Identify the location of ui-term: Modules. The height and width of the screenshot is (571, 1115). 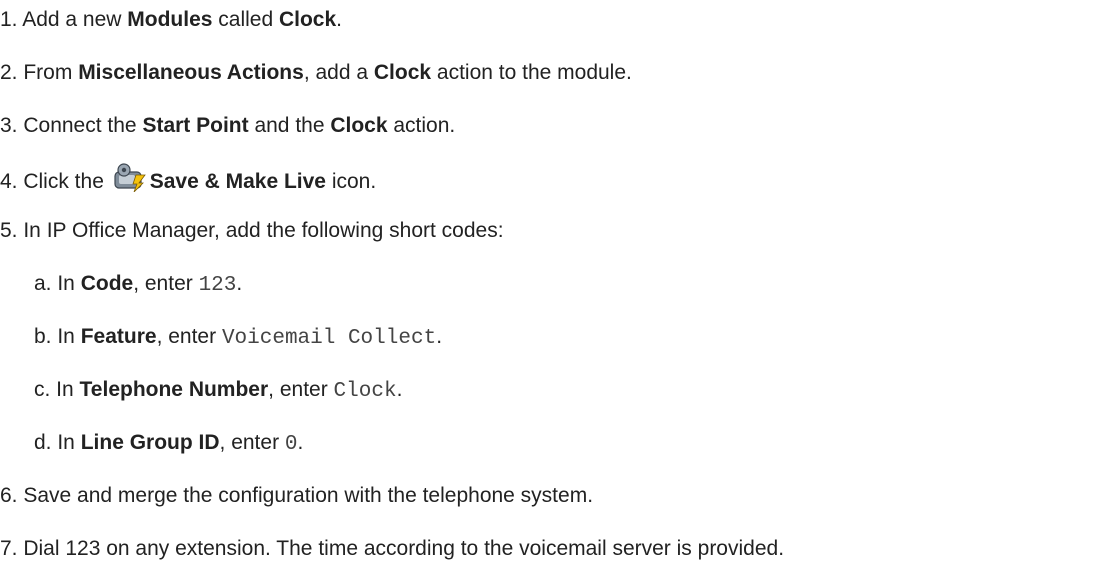
(170, 19).